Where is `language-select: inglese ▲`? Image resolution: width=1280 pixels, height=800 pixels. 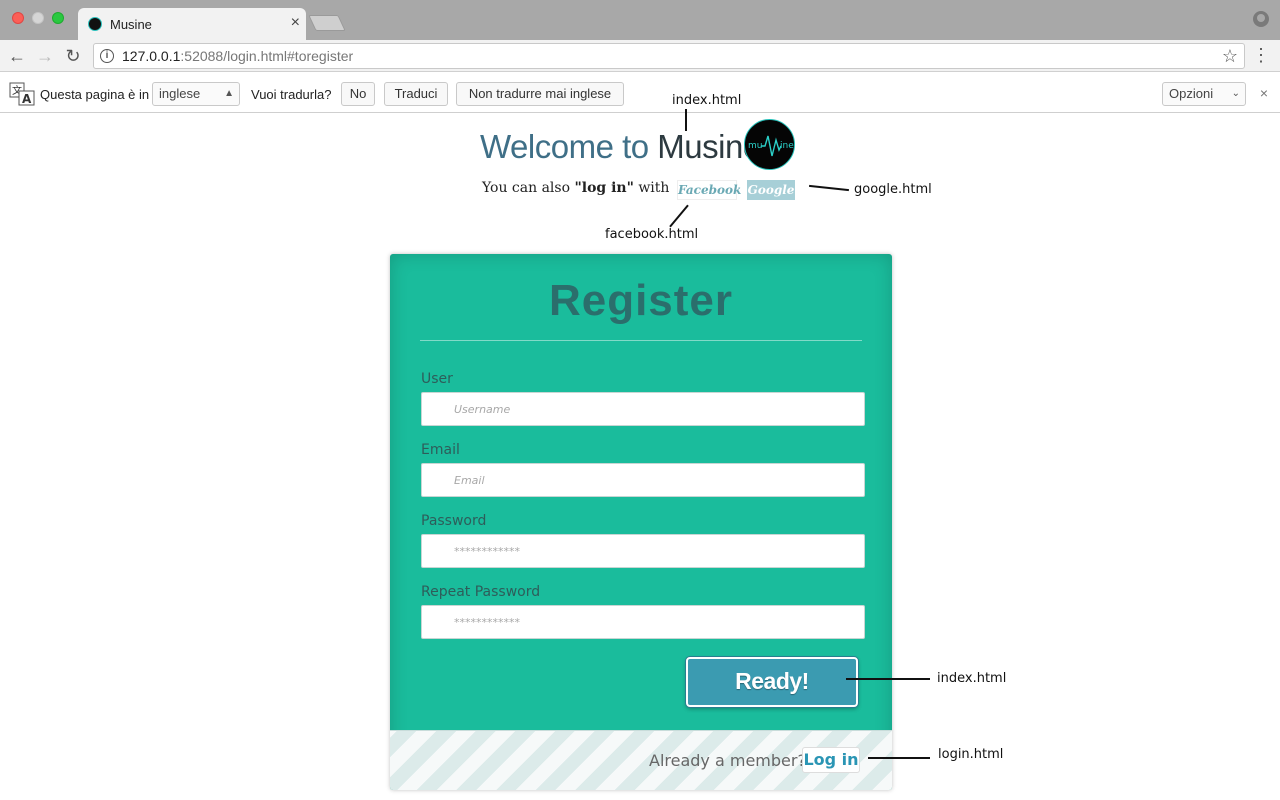 language-select: inglese ▲ is located at coordinates (196, 94).